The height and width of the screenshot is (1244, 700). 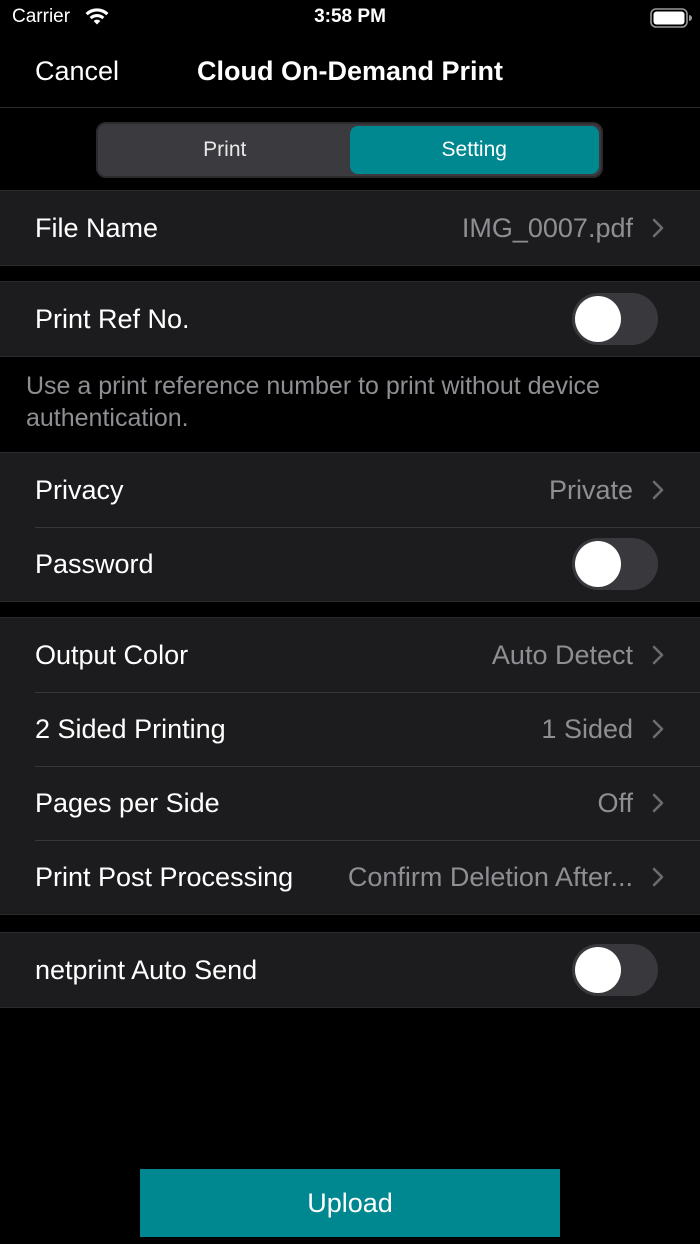 What do you see at coordinates (146, 970) in the screenshot?
I see `netprint-auto-send-label: netprint Auto Send` at bounding box center [146, 970].